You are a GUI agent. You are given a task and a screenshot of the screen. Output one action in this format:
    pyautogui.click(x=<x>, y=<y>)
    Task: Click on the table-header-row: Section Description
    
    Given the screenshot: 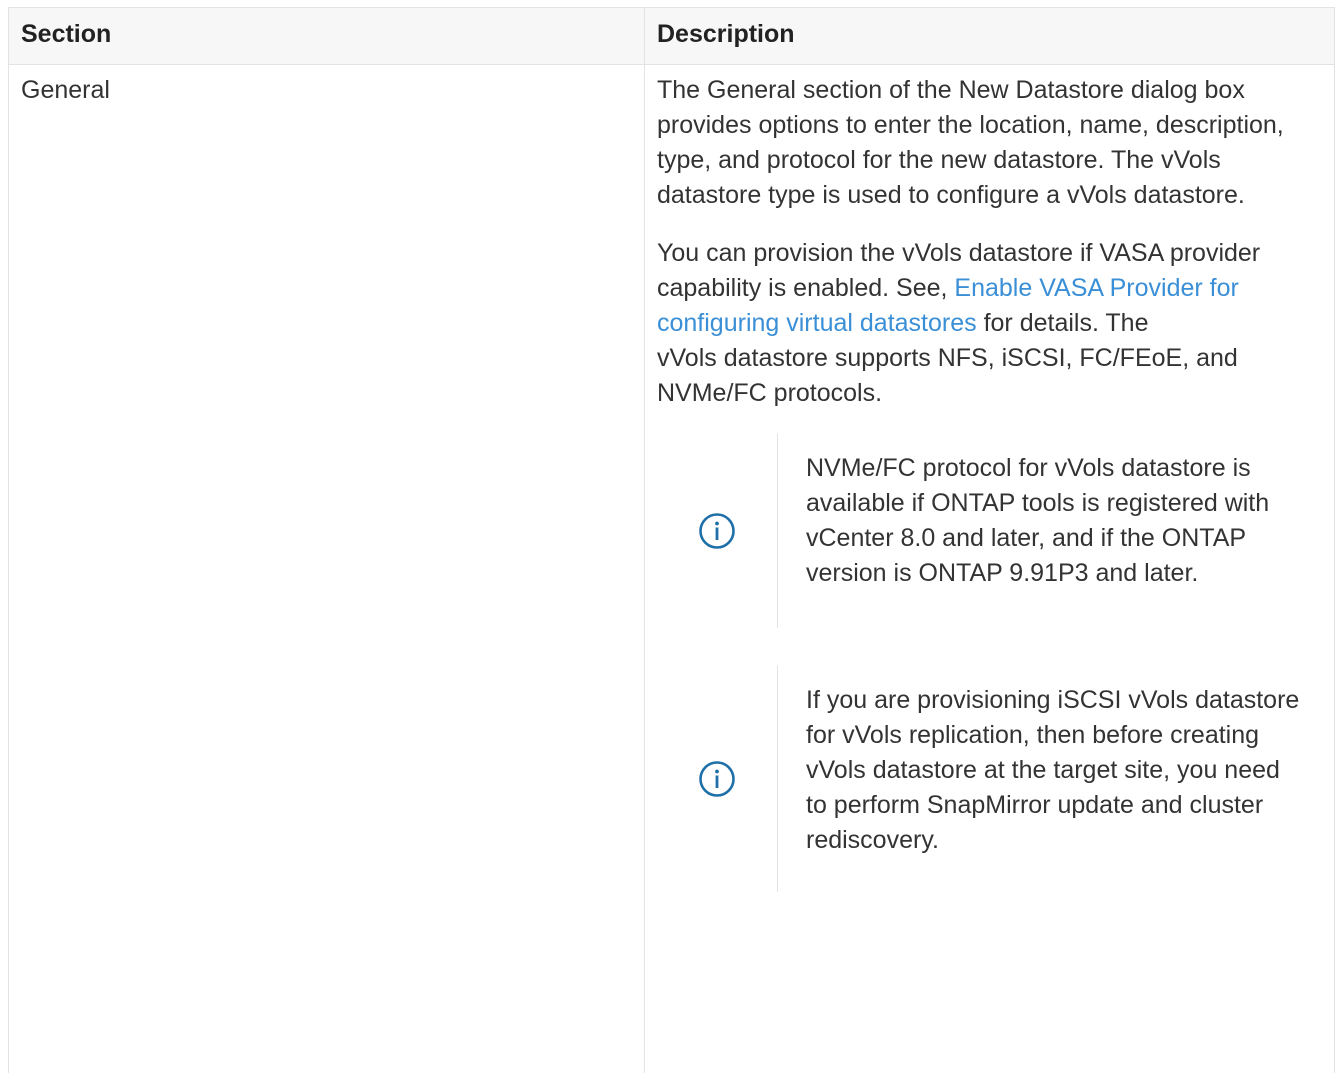 What is the action you would take?
    pyautogui.click(x=672, y=36)
    